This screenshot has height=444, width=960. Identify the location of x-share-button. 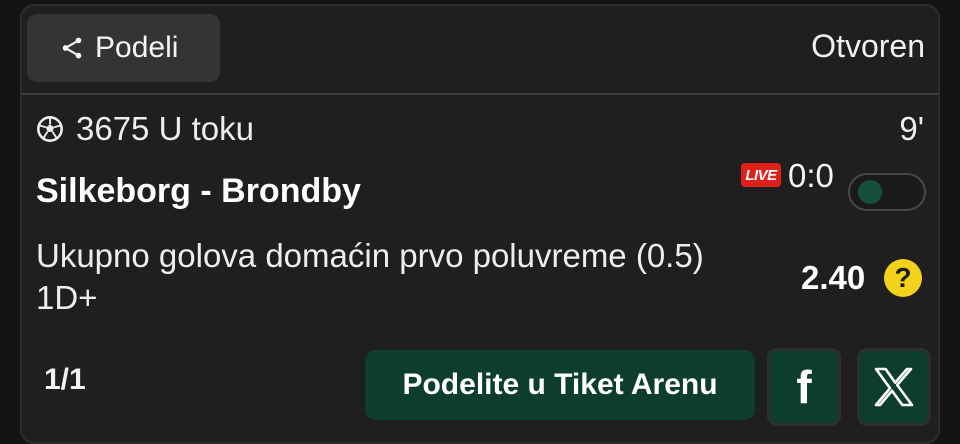
(894, 387).